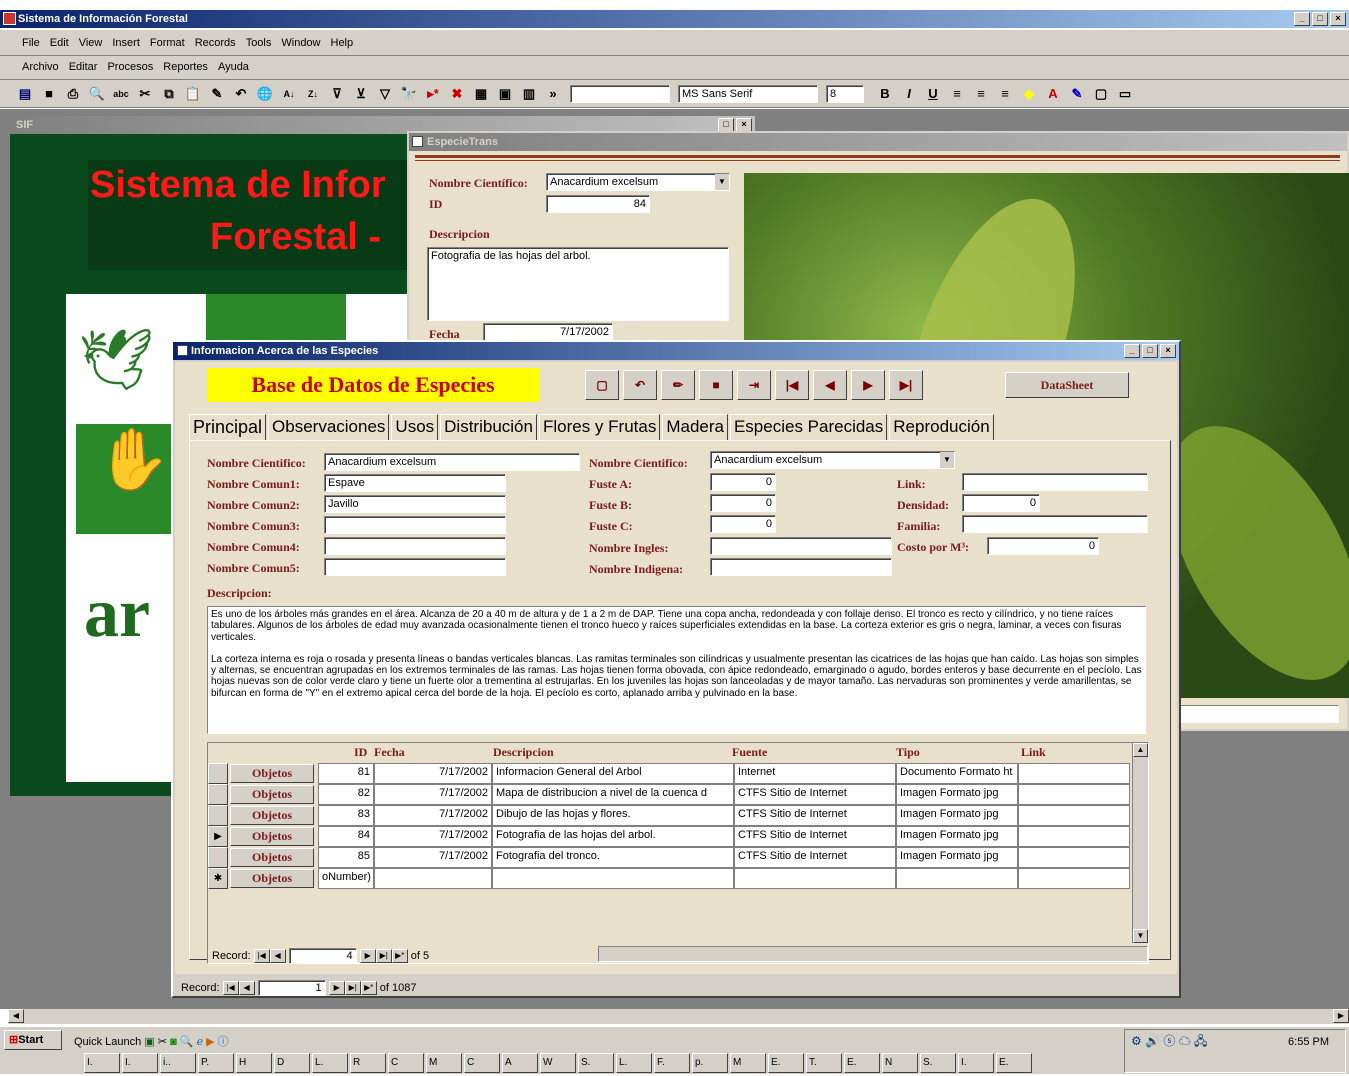 This screenshot has height=1076, width=1349. What do you see at coordinates (169, 94) in the screenshot?
I see `copy-icon: ⧉` at bounding box center [169, 94].